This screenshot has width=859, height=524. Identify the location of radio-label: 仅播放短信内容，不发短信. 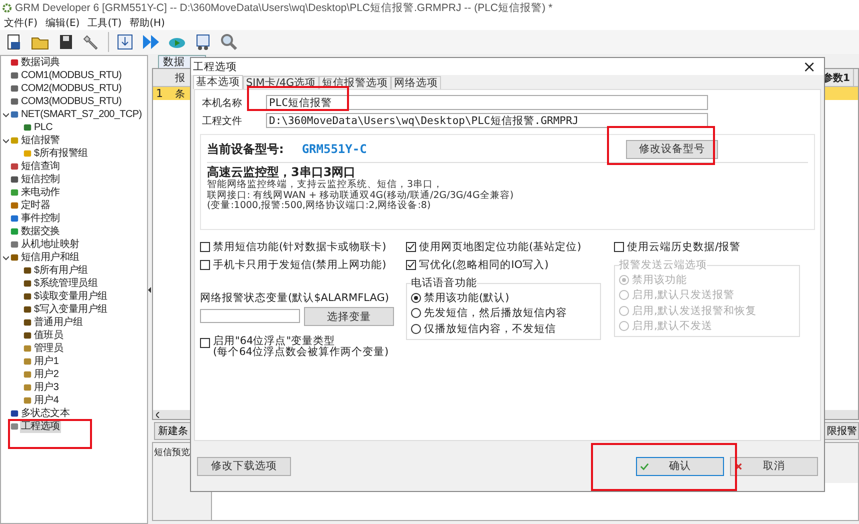
(490, 329).